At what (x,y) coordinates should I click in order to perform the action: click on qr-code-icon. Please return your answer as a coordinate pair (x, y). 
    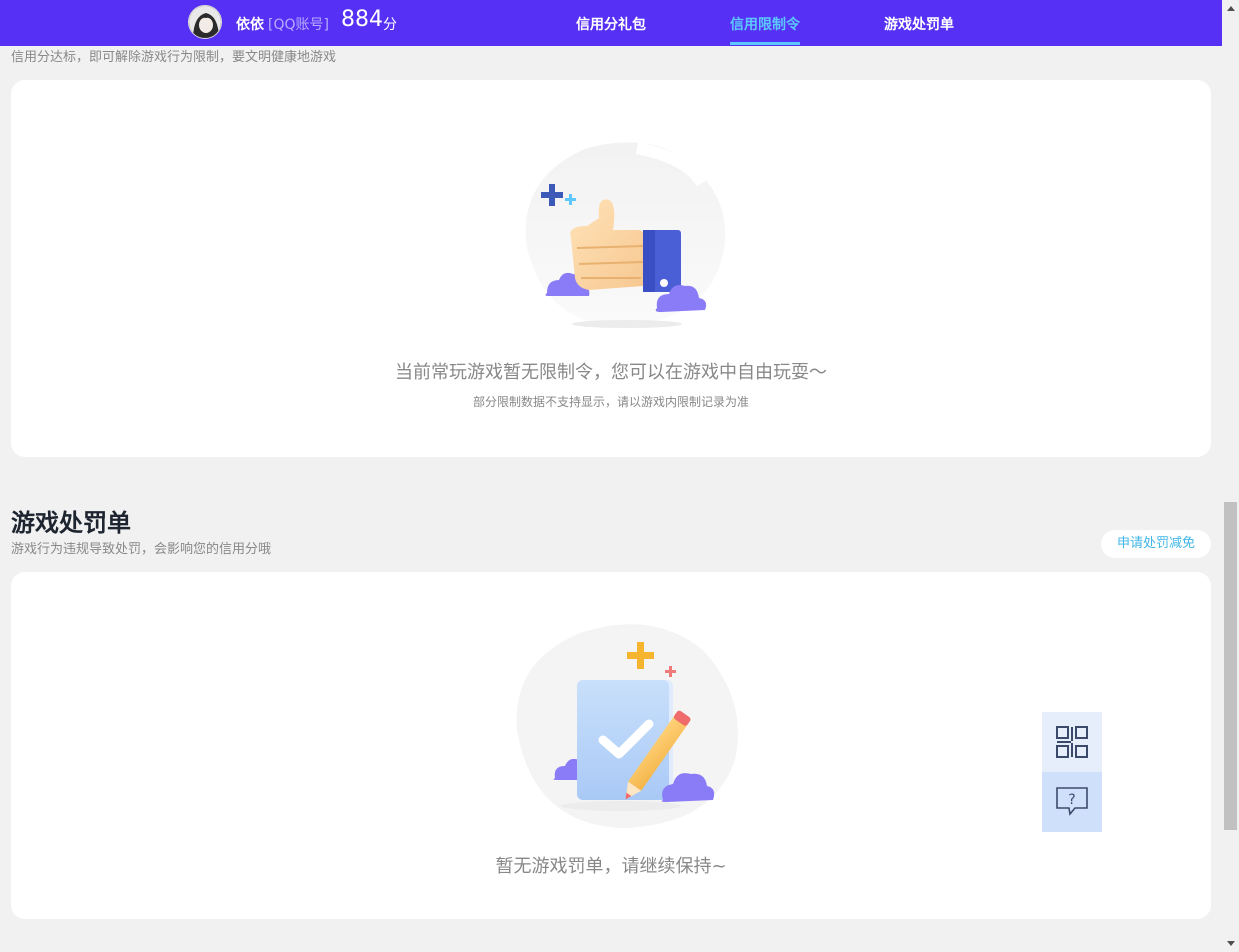
    Looking at the image, I should click on (1072, 742).